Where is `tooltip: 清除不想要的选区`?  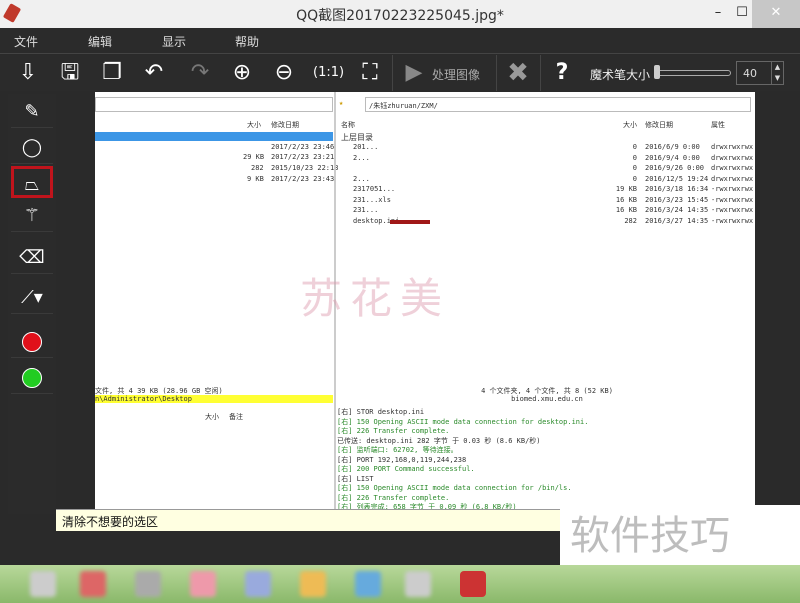 tooltip: 清除不想要的选区 is located at coordinates (308, 520).